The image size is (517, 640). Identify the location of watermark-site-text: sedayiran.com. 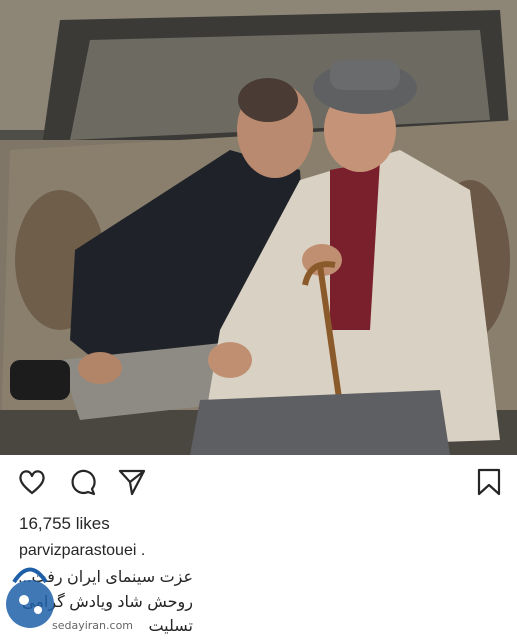
(93, 625).